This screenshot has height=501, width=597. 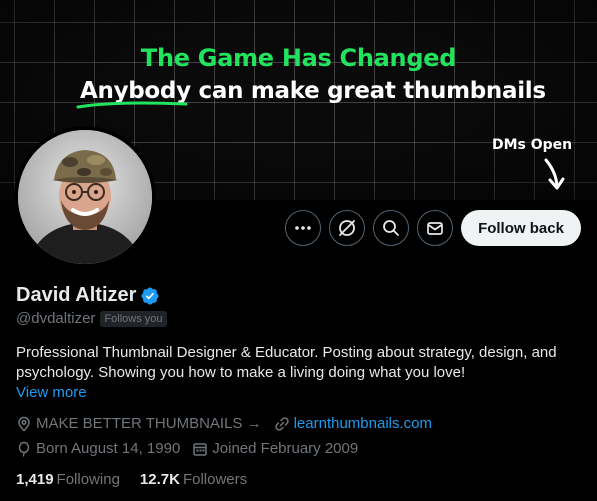 I want to click on website-link: learnthumbnails.com, so click(x=363, y=423).